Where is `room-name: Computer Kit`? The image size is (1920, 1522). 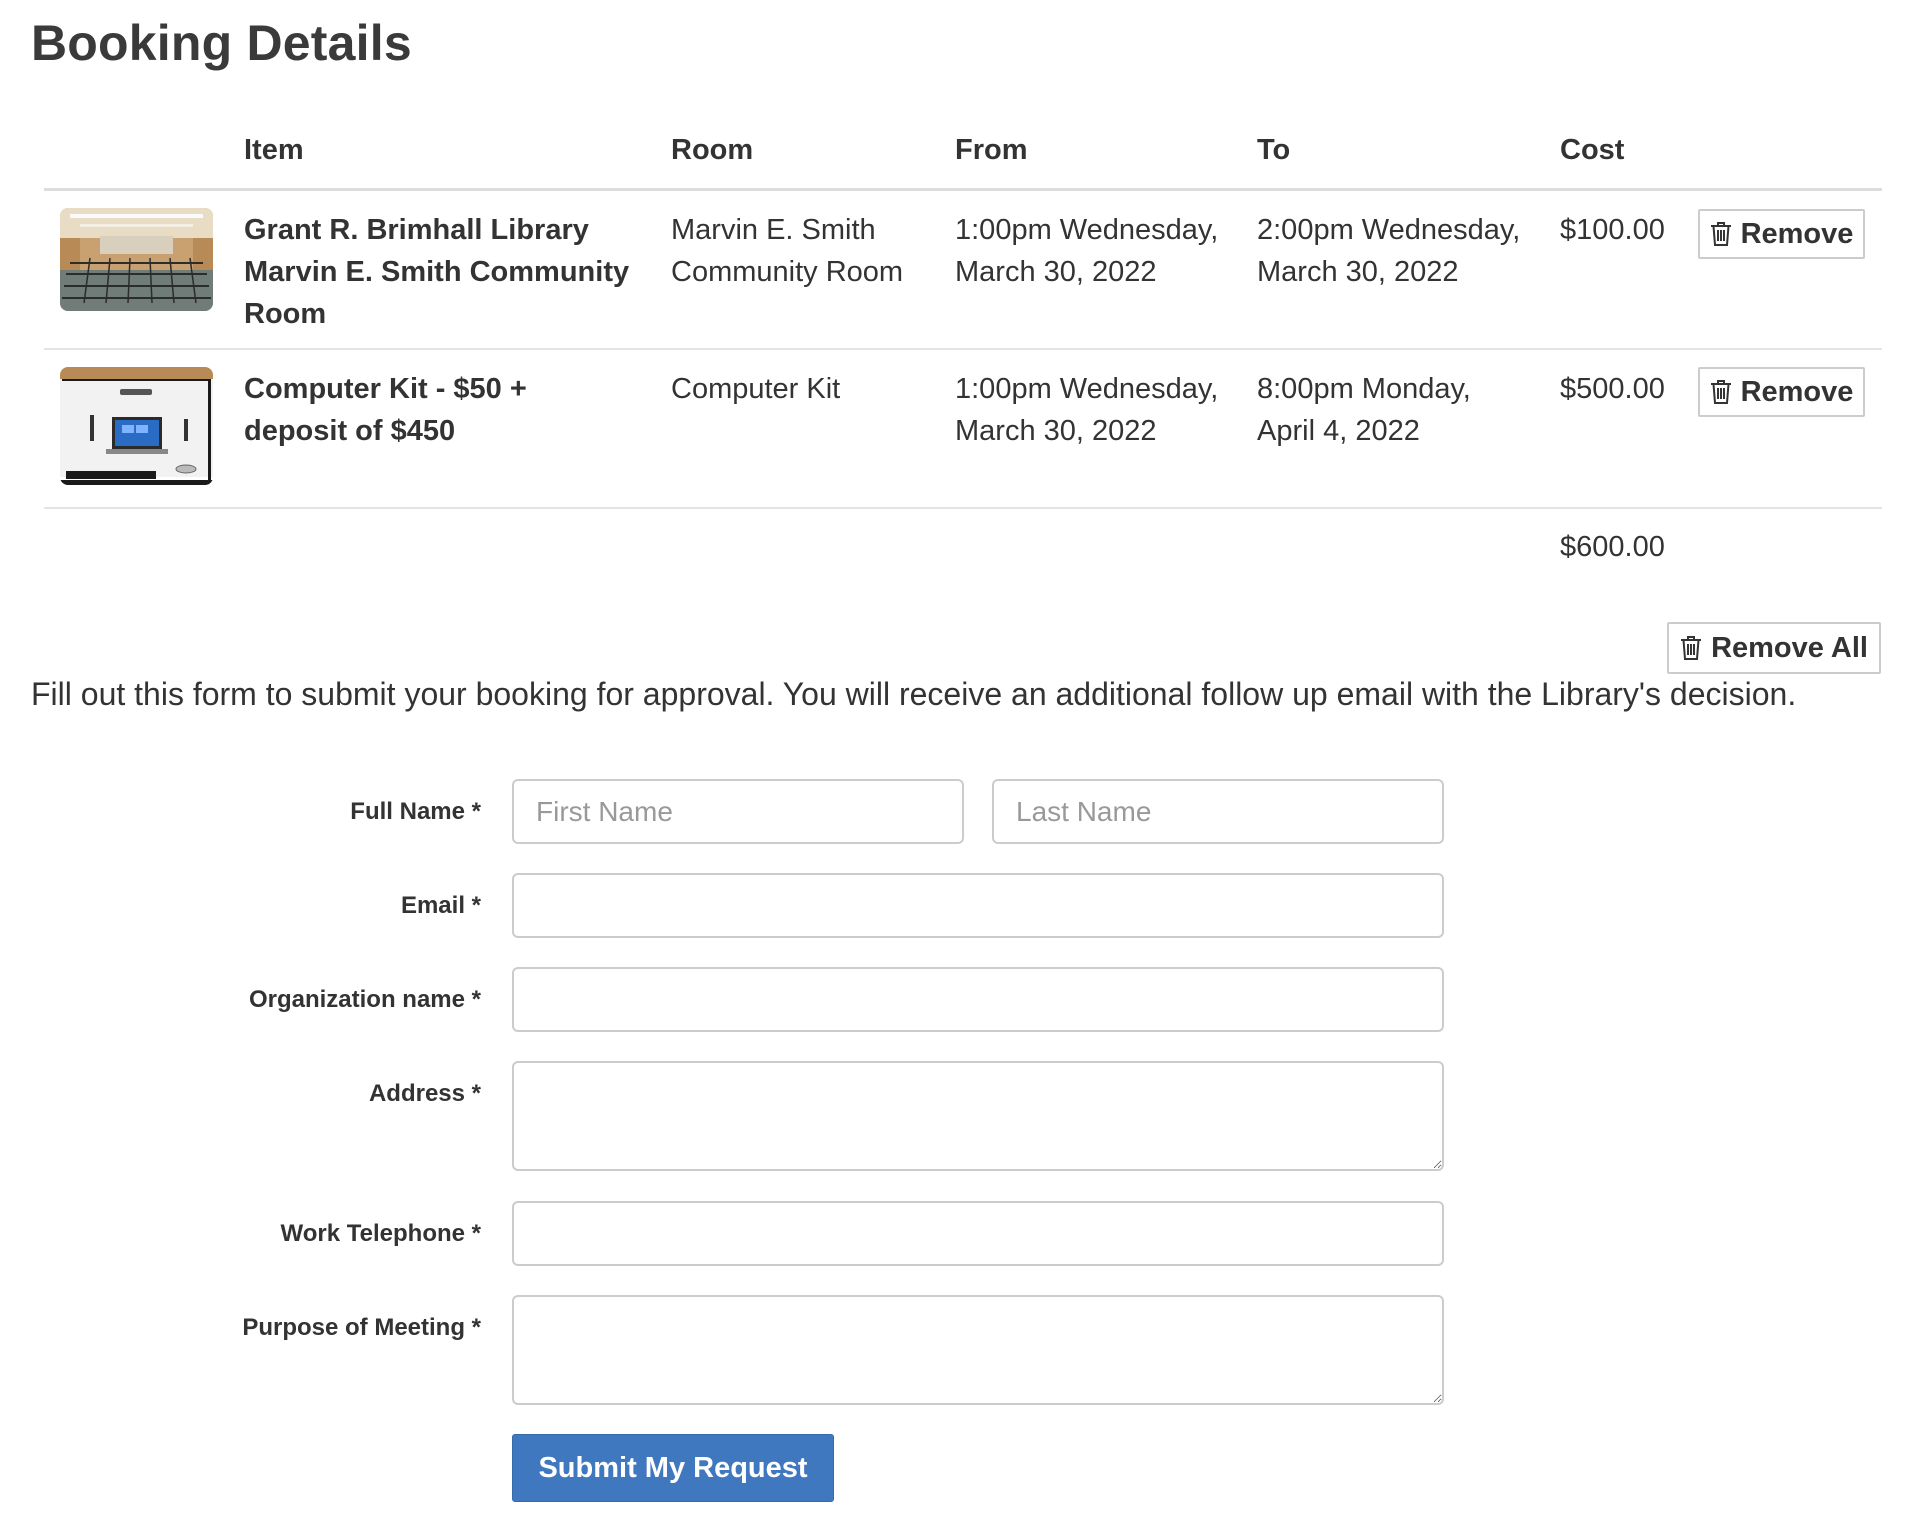
room-name: Computer Kit is located at coordinates (756, 389).